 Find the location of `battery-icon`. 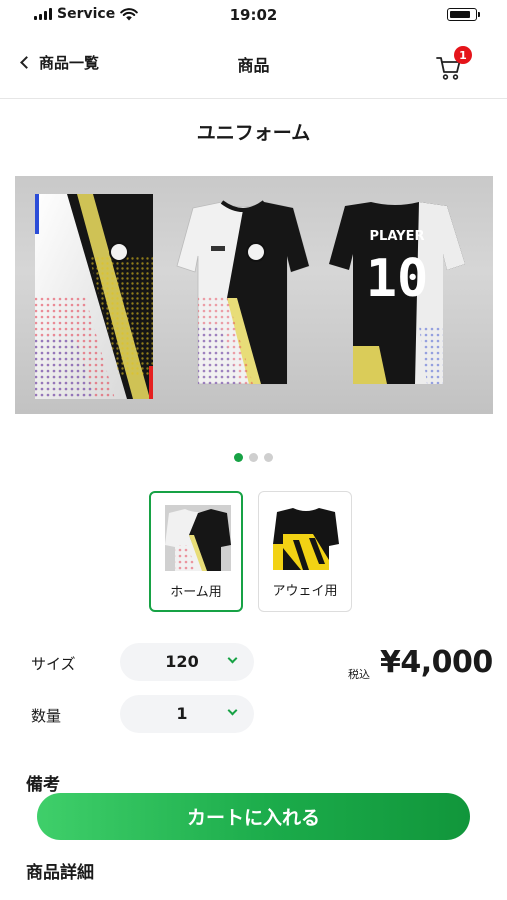

battery-icon is located at coordinates (463, 14).